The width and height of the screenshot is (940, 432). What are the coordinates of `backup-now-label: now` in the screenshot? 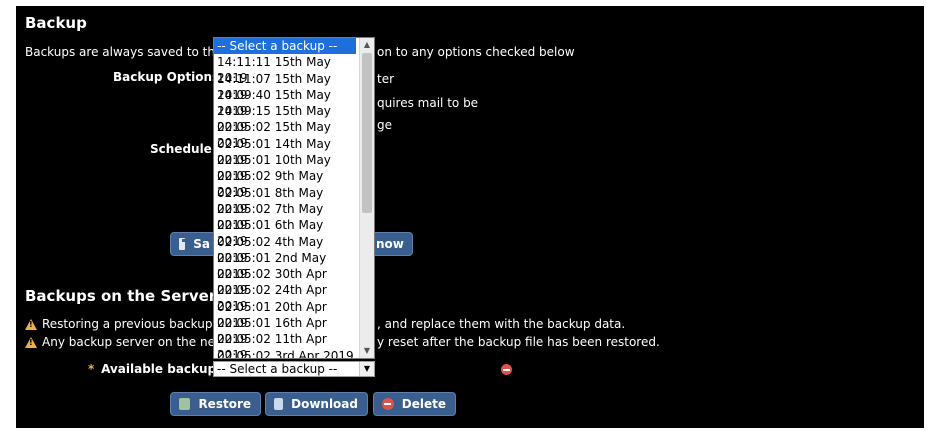 It's located at (390, 244).